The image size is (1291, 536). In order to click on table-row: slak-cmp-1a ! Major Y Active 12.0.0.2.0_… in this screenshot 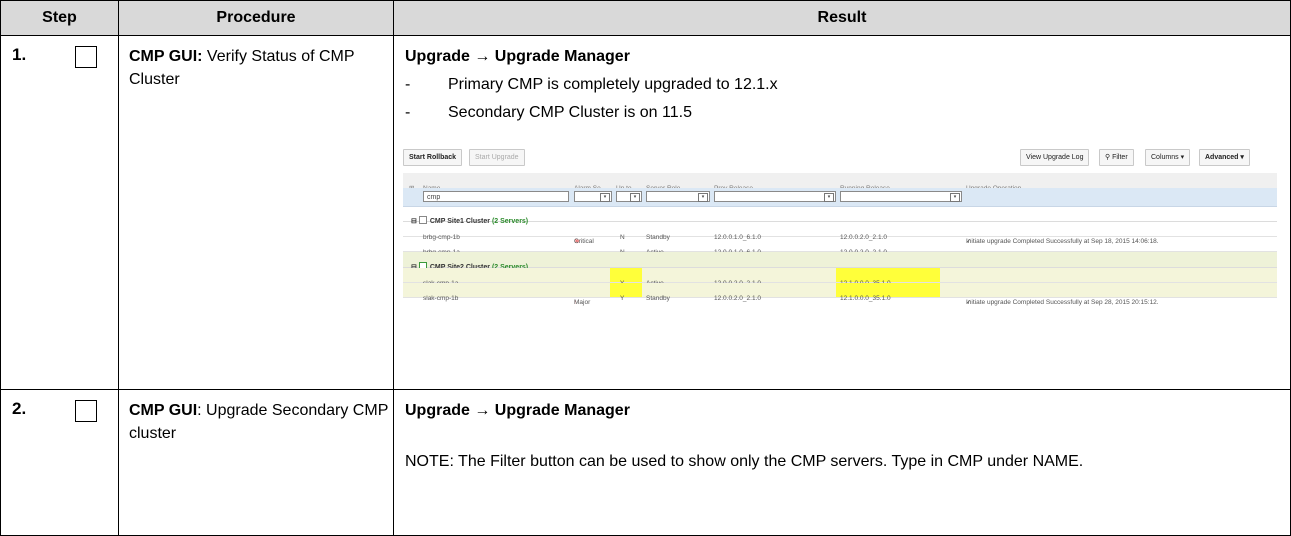, I will do `click(840, 279)`.